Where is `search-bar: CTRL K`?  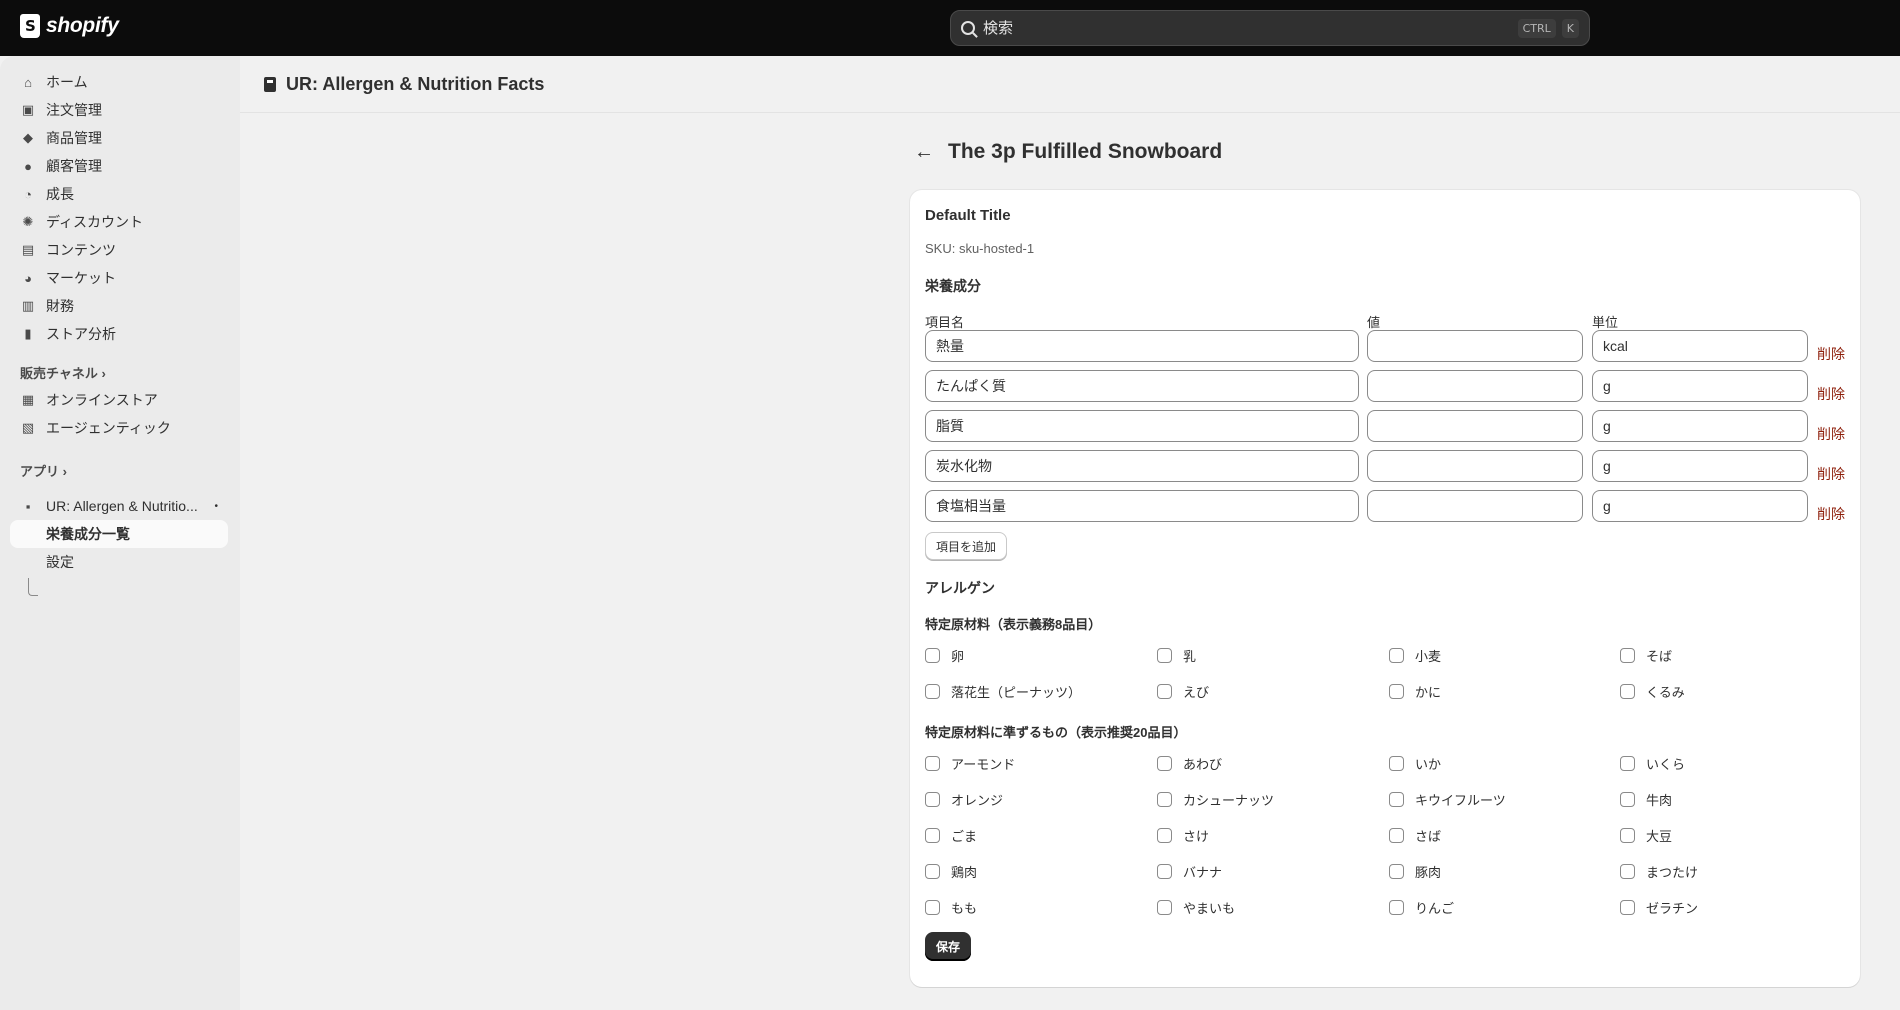
search-bar: CTRL K is located at coordinates (1270, 28).